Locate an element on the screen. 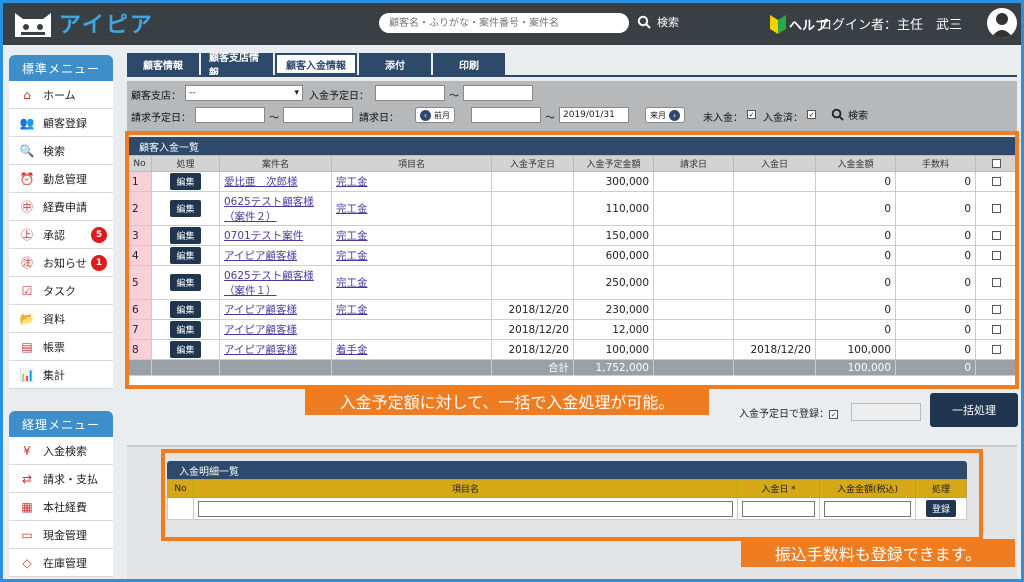 The width and height of the screenshot is (1024, 582). bill-due-to-input is located at coordinates (318, 115).